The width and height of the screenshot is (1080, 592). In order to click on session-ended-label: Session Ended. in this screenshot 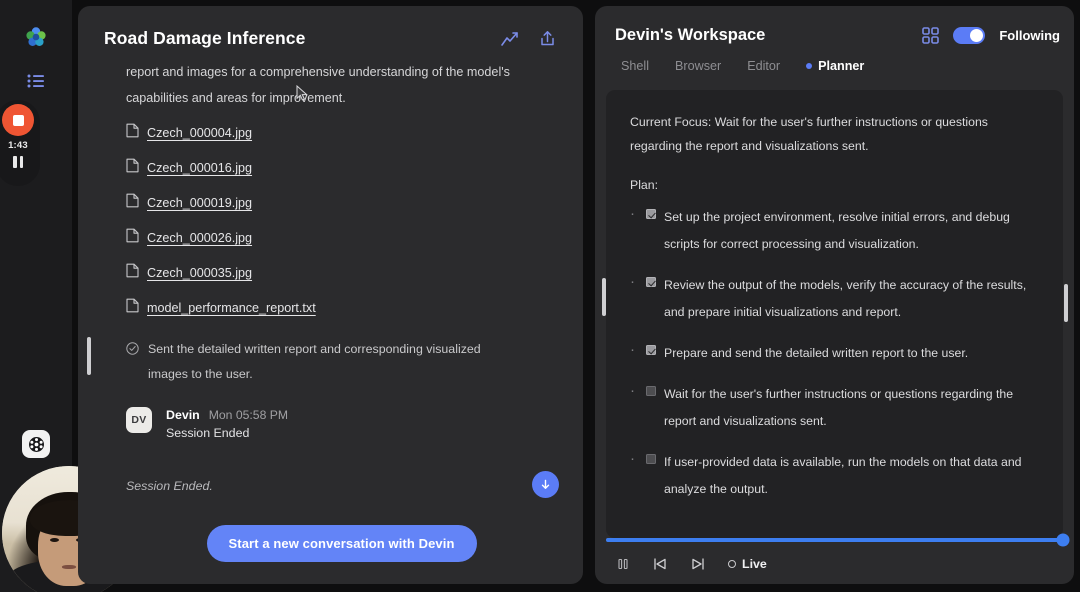, I will do `click(169, 486)`.